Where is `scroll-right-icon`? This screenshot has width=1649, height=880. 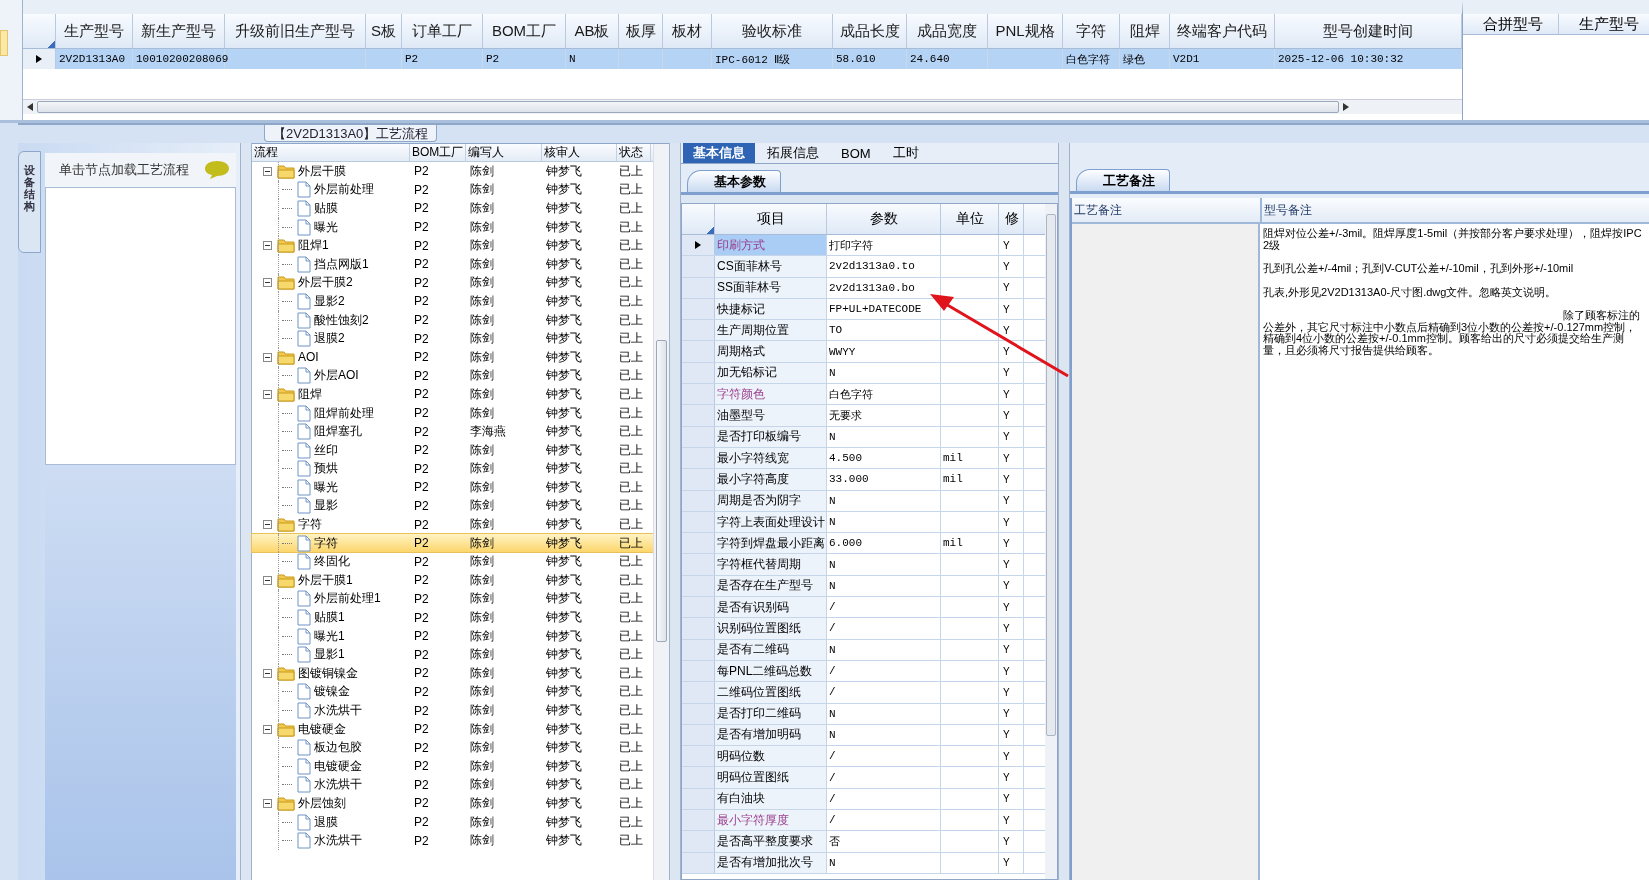
scroll-right-icon is located at coordinates (1346, 107).